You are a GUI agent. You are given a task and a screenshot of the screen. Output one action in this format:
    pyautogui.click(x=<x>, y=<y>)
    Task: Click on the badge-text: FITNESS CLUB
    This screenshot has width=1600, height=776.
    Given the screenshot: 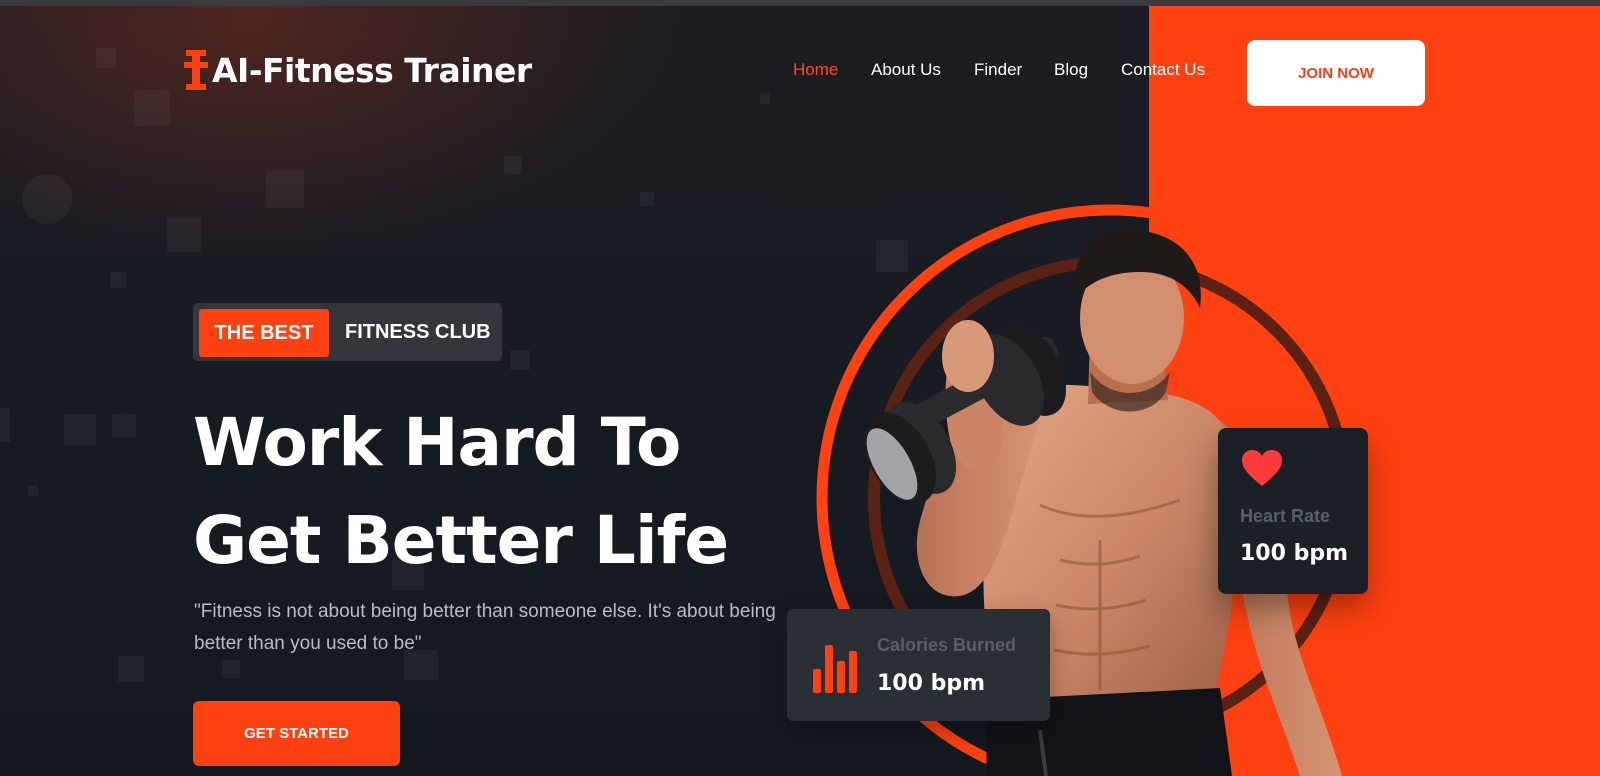 What is the action you would take?
    pyautogui.click(x=418, y=331)
    